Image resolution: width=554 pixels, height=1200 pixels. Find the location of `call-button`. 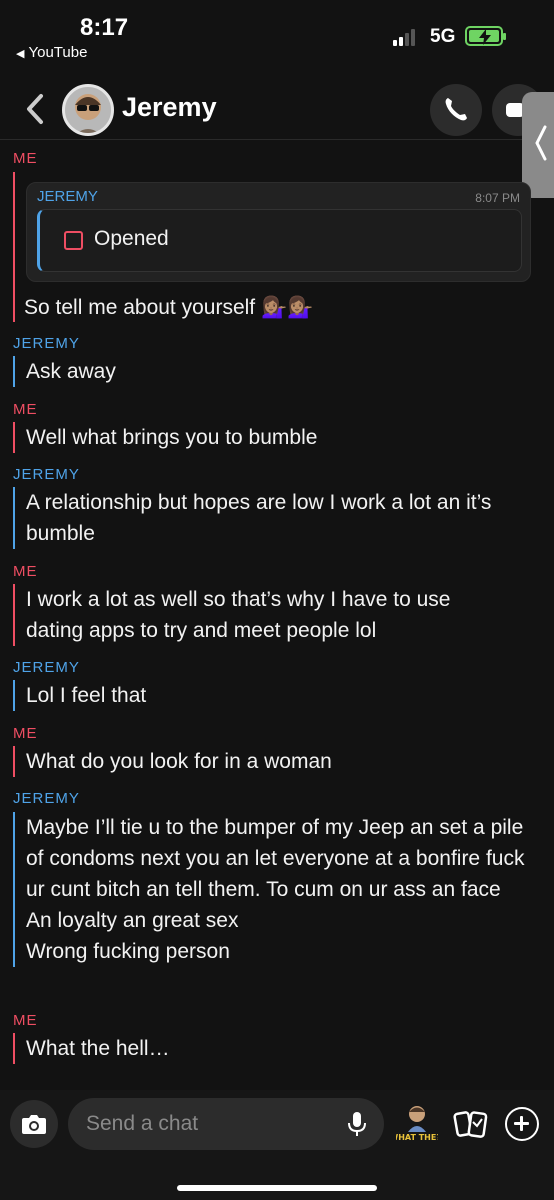

call-button is located at coordinates (456, 110).